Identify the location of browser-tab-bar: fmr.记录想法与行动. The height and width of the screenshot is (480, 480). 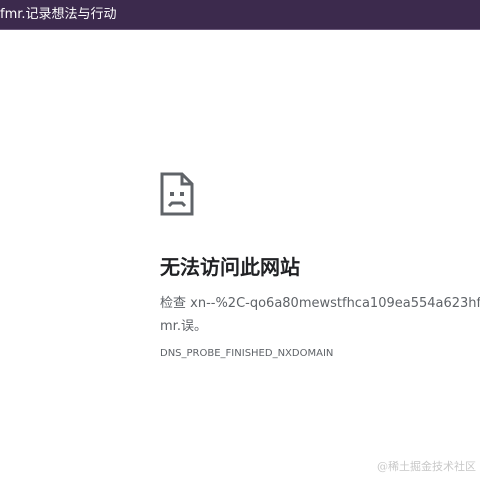
(240, 15).